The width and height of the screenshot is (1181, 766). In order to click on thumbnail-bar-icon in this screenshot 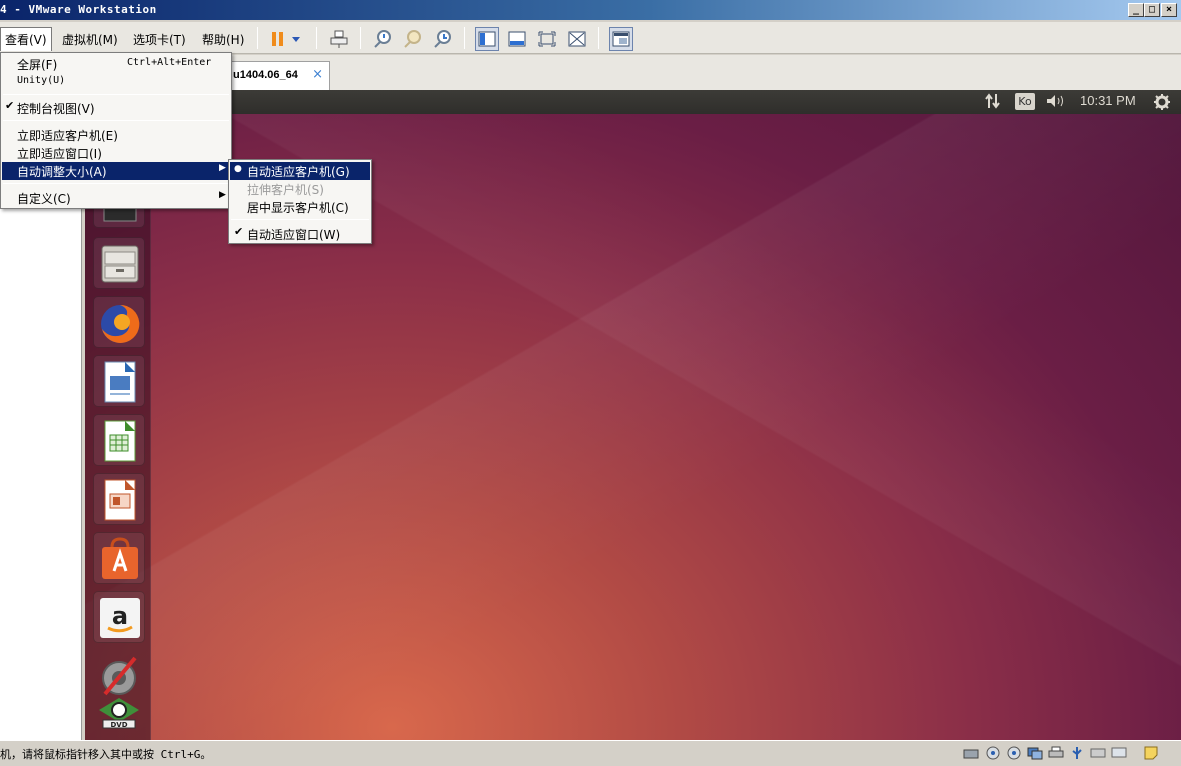, I will do `click(517, 39)`.